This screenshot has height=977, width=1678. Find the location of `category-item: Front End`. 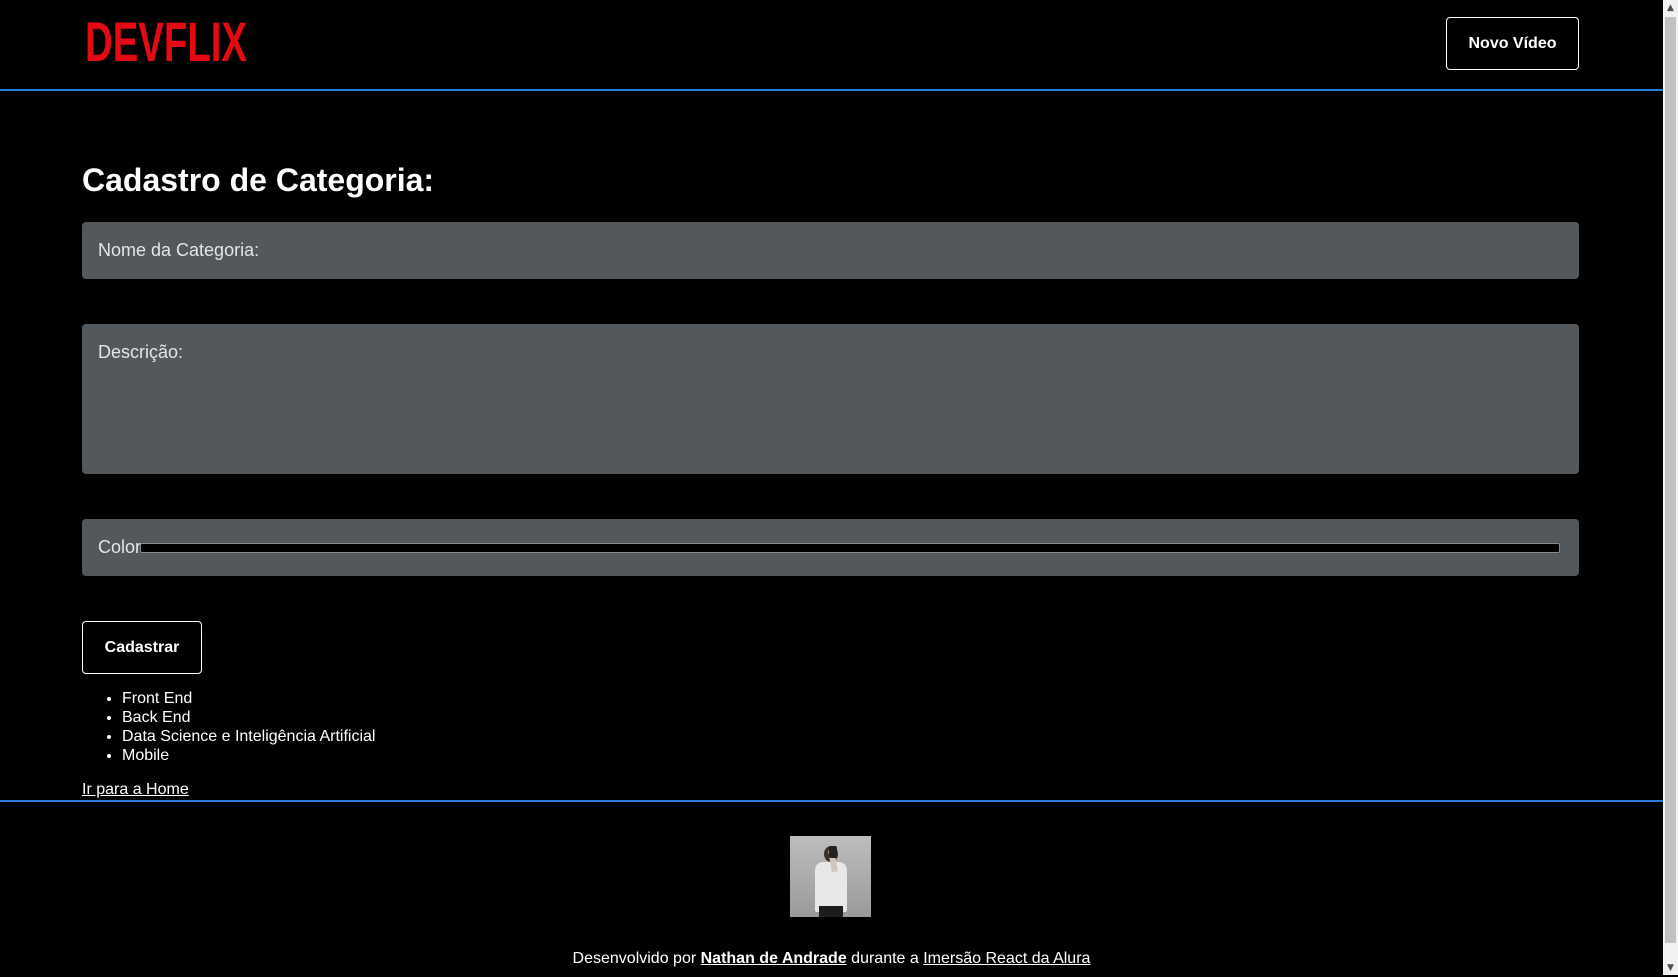

category-item: Front End is located at coordinates (248, 698).